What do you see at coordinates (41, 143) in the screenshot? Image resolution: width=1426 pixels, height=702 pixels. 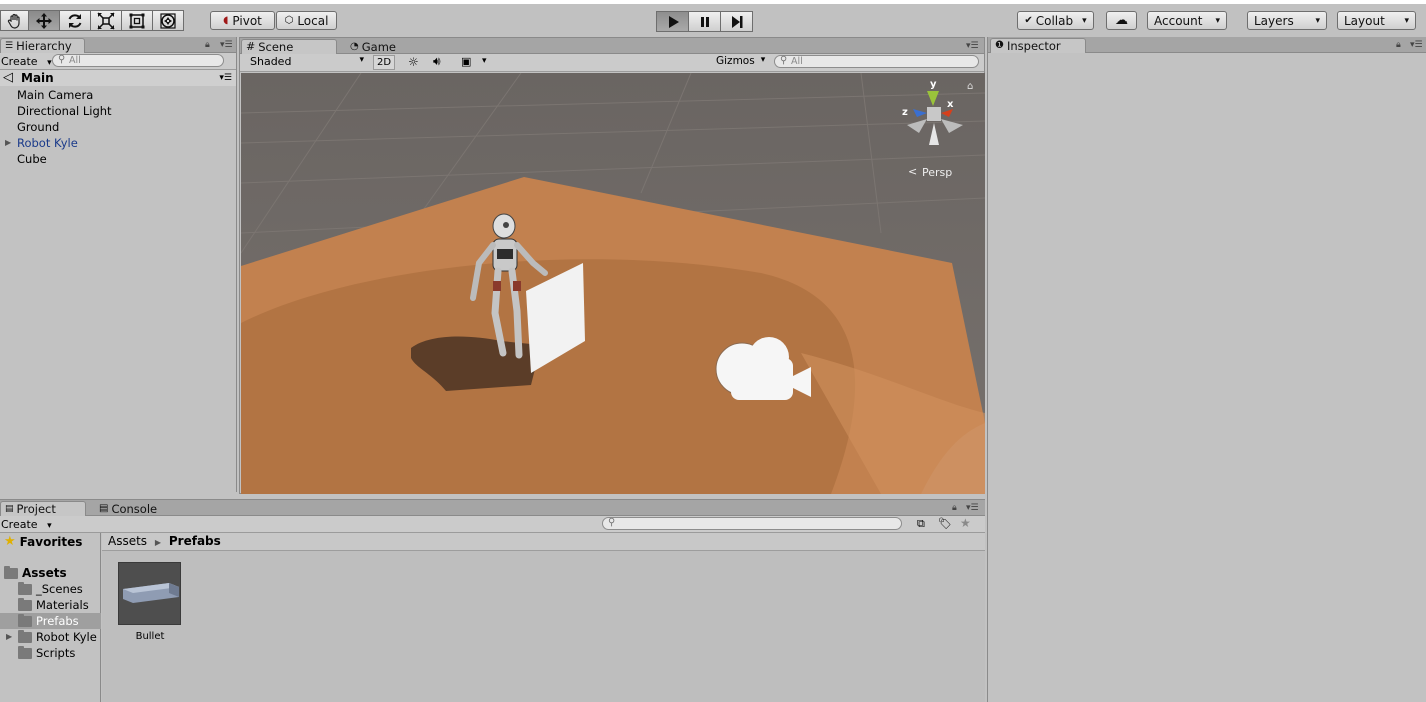 I see `hierarchy-item: ▶ Robot Kyle` at bounding box center [41, 143].